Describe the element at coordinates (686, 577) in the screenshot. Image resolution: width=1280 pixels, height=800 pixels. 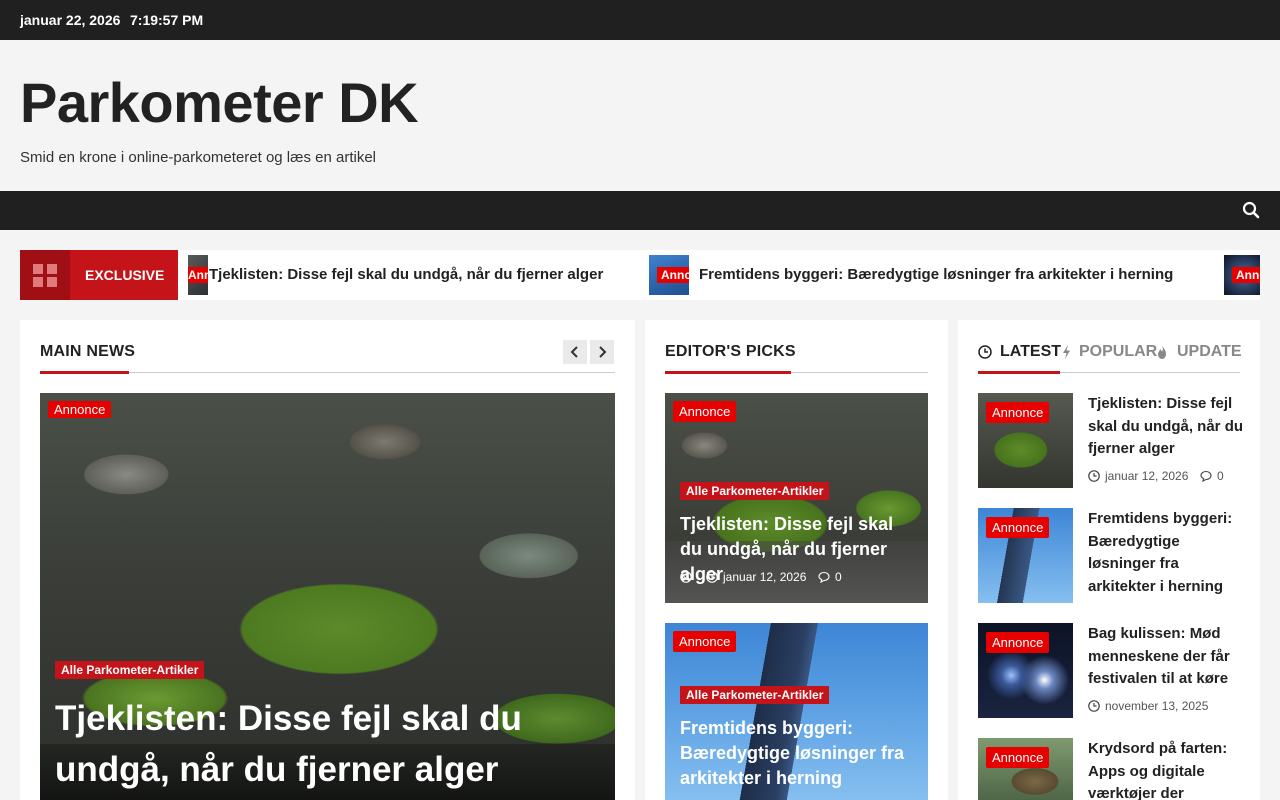
I see `author-icon` at that location.